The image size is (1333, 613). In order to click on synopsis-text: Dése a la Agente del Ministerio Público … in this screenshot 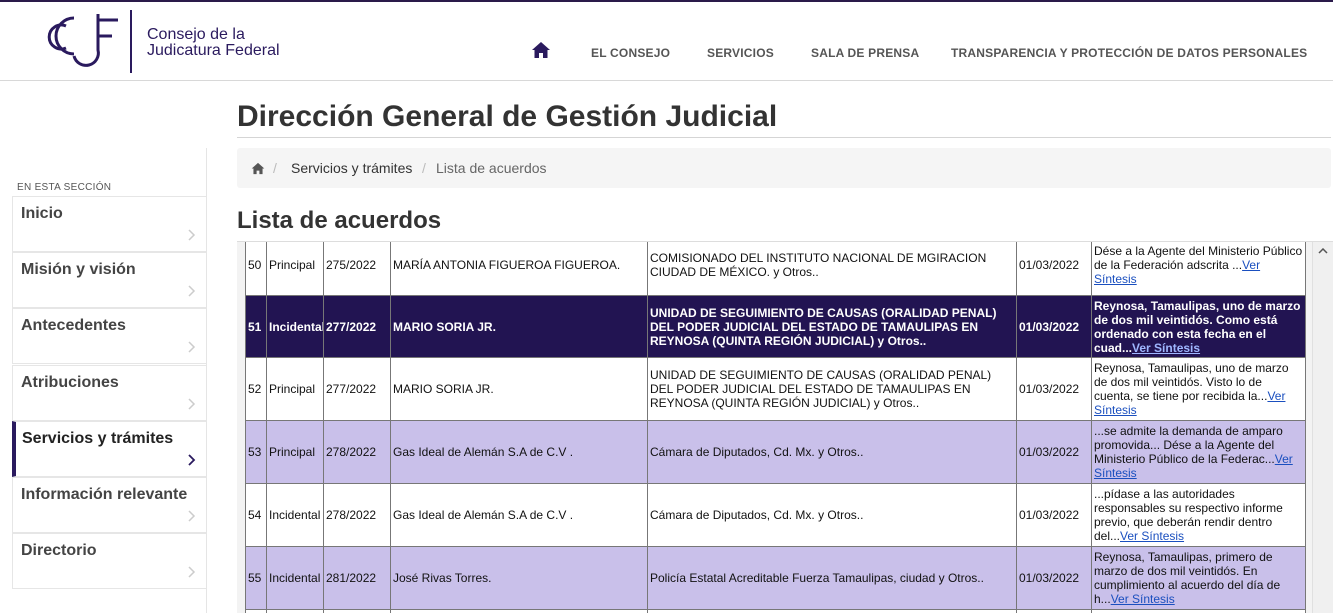, I will do `click(1198, 257)`.